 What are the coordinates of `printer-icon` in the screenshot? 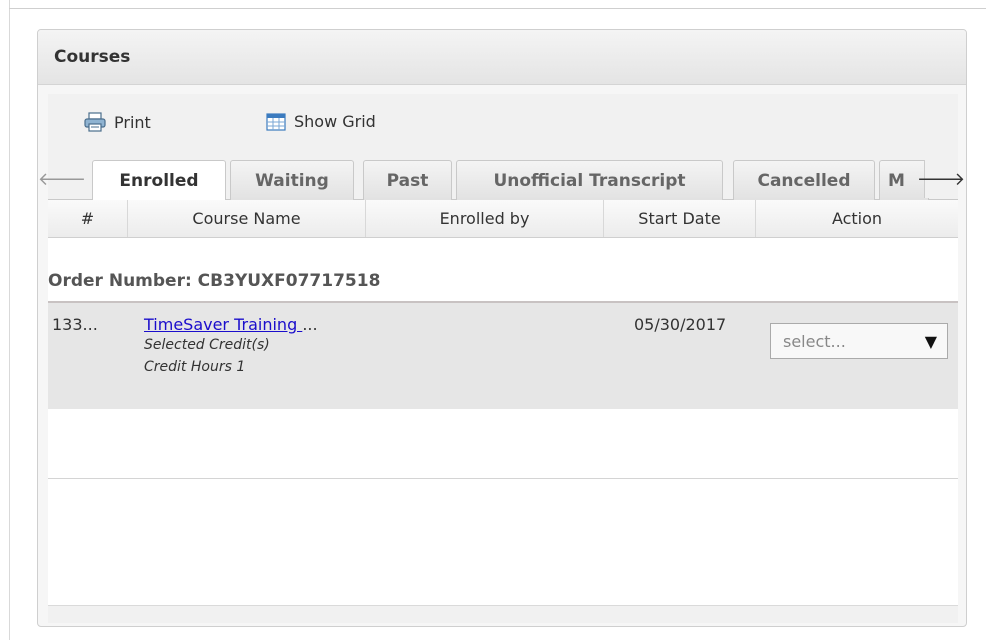 It's located at (95, 122).